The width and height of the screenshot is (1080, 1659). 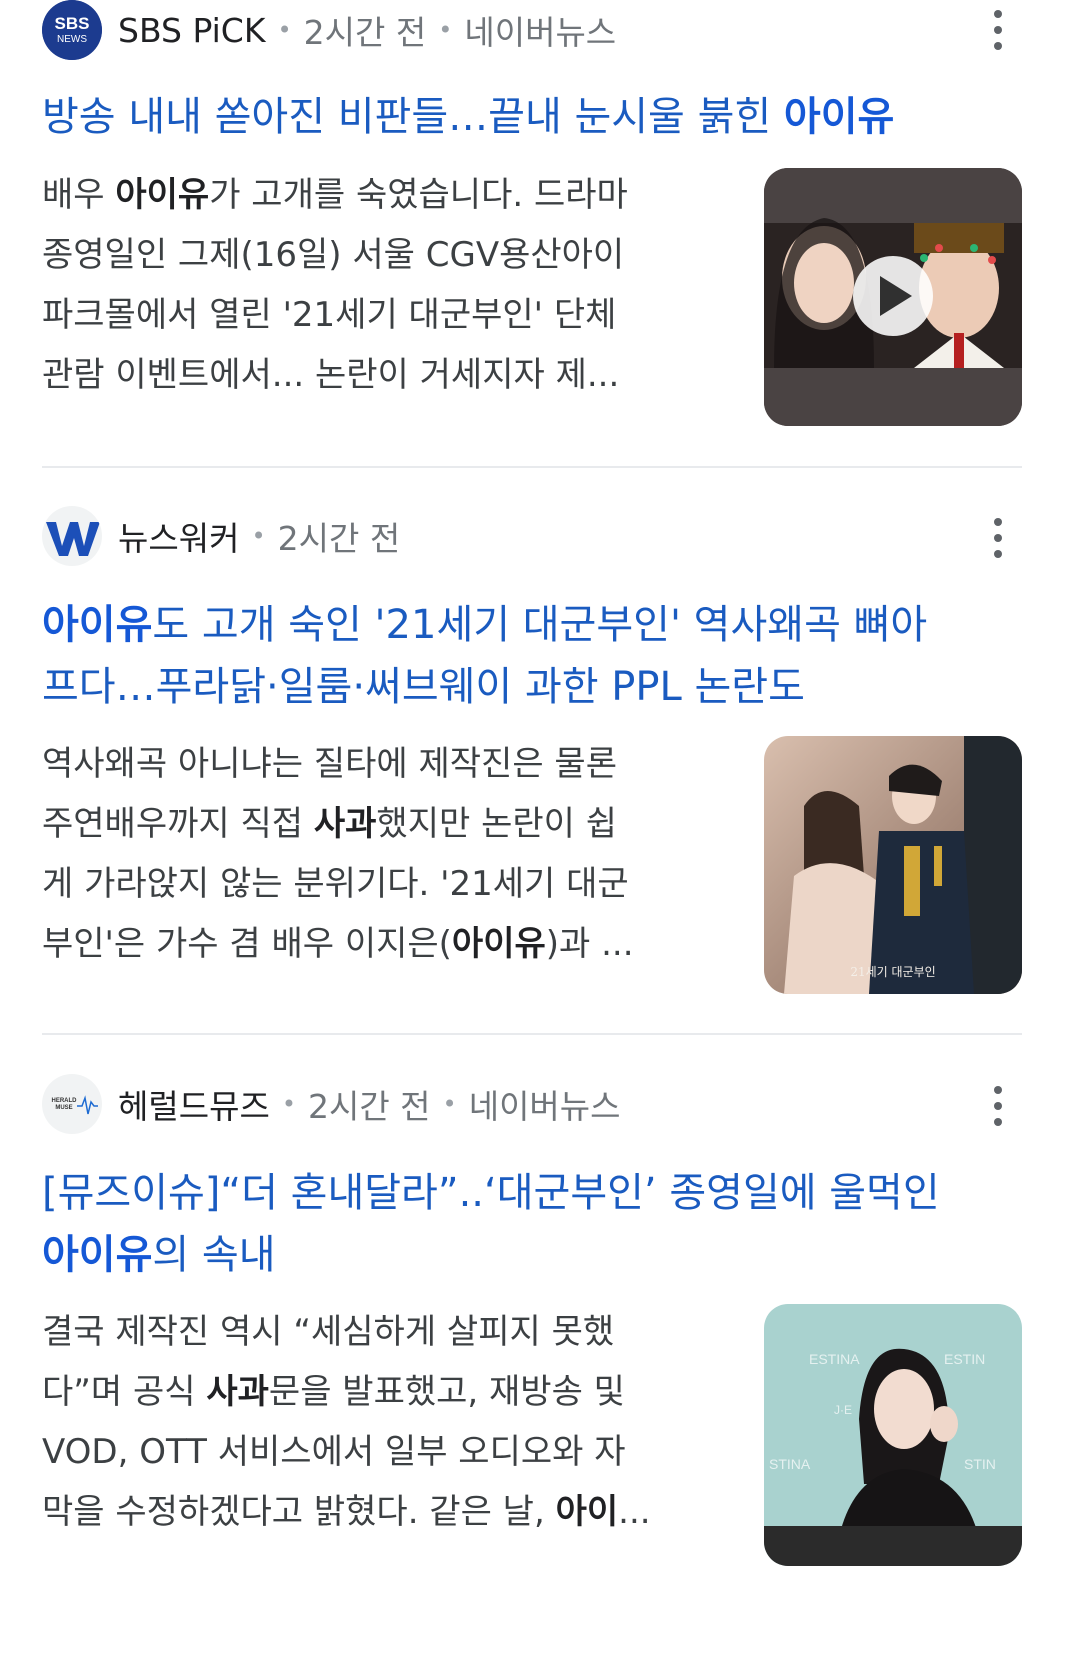 I want to click on title-line: 프다…푸라닭·일룸·써브웨이 과한 PPL 논란도, so click(x=522, y=687).